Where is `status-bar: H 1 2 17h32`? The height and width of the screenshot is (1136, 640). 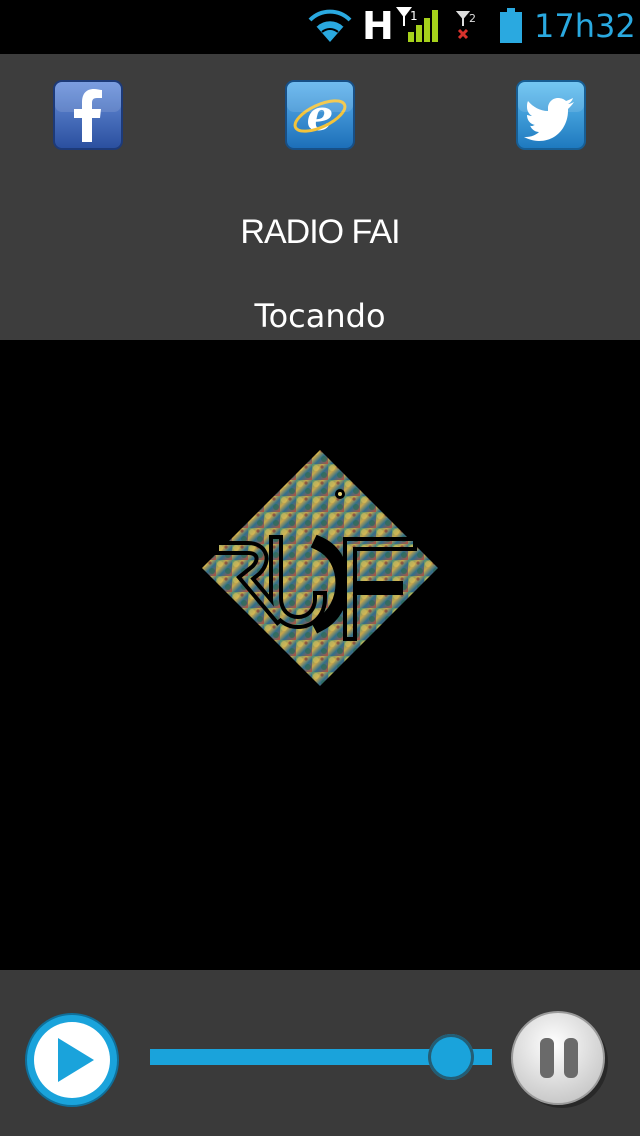 status-bar: H 1 2 17h32 is located at coordinates (320, 27).